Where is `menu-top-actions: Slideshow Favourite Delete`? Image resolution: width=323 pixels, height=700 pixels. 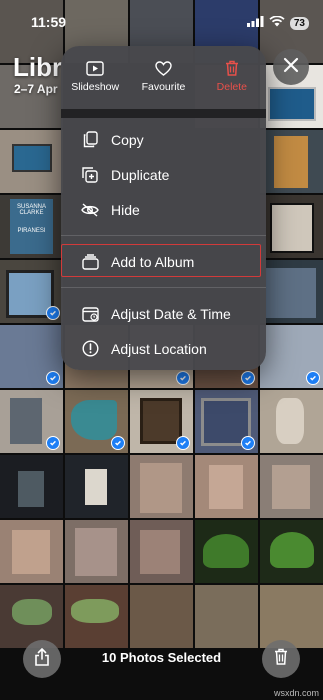
menu-top-actions: Slideshow Favourite Delete is located at coordinates (163, 75).